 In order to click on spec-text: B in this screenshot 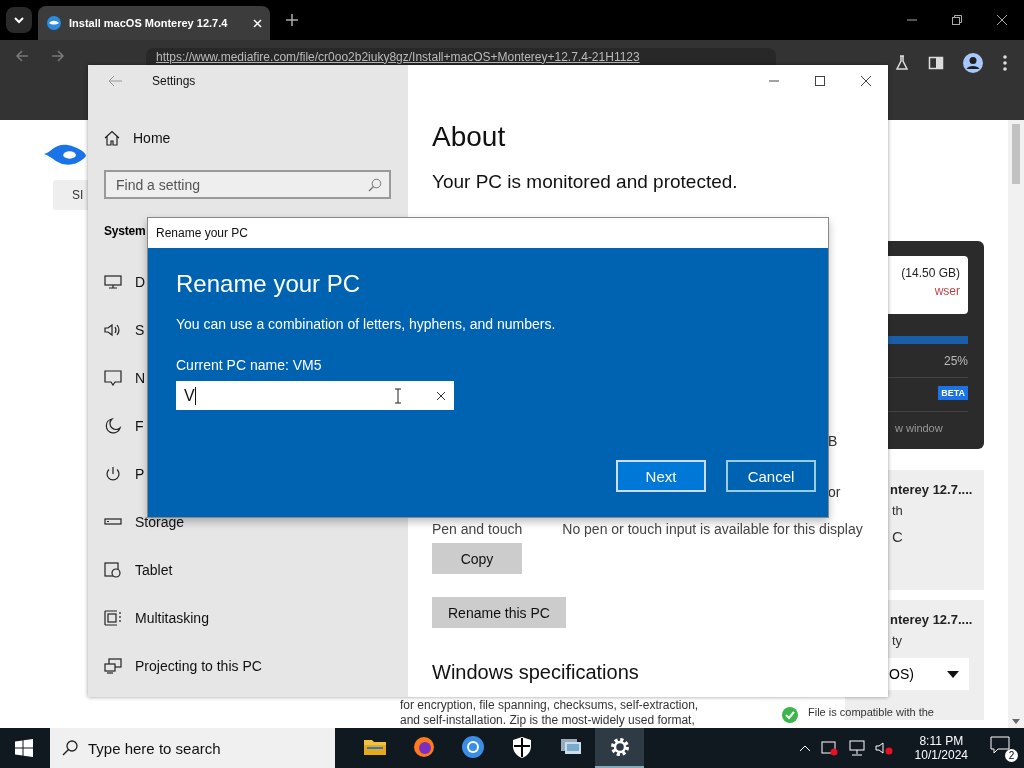, I will do `click(833, 441)`.